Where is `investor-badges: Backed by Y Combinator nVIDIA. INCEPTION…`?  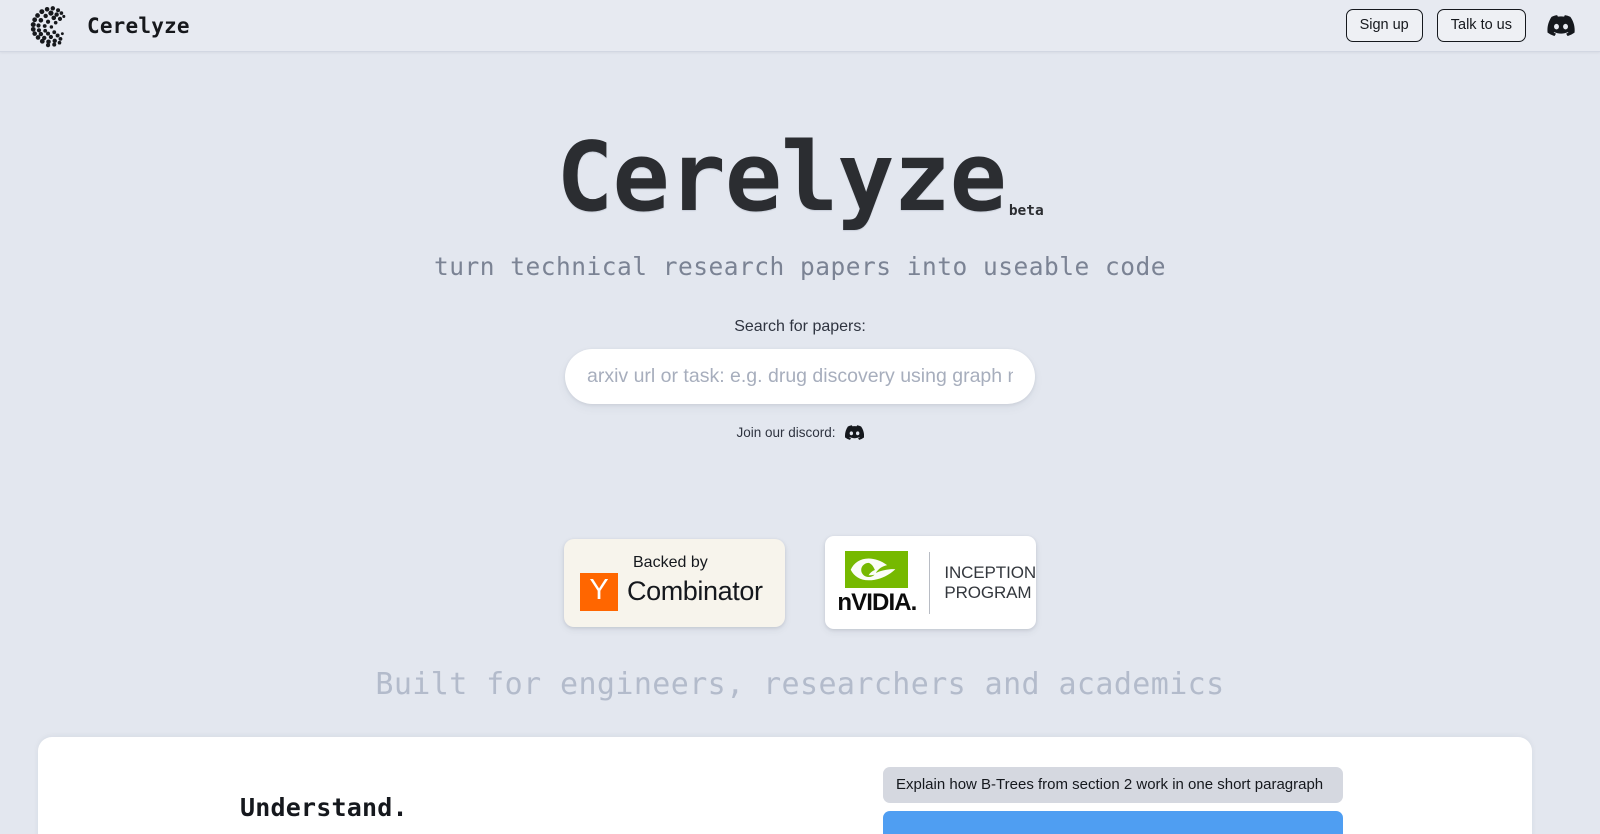 investor-badges: Backed by Y Combinator nVIDIA. INCEPTION… is located at coordinates (800, 582).